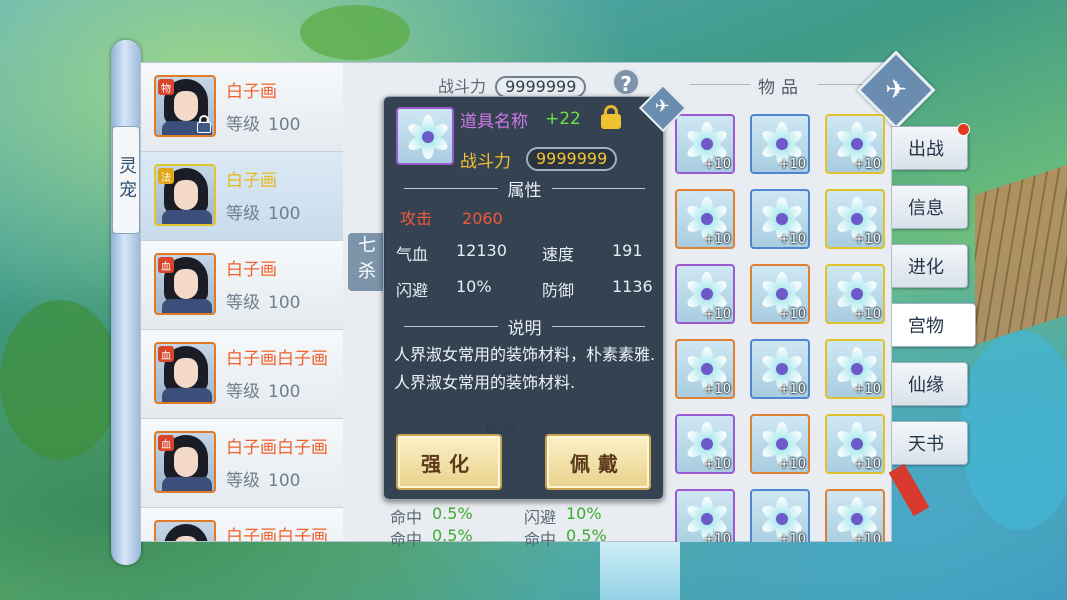  What do you see at coordinates (428, 137) in the screenshot?
I see `lotus-icon` at bounding box center [428, 137].